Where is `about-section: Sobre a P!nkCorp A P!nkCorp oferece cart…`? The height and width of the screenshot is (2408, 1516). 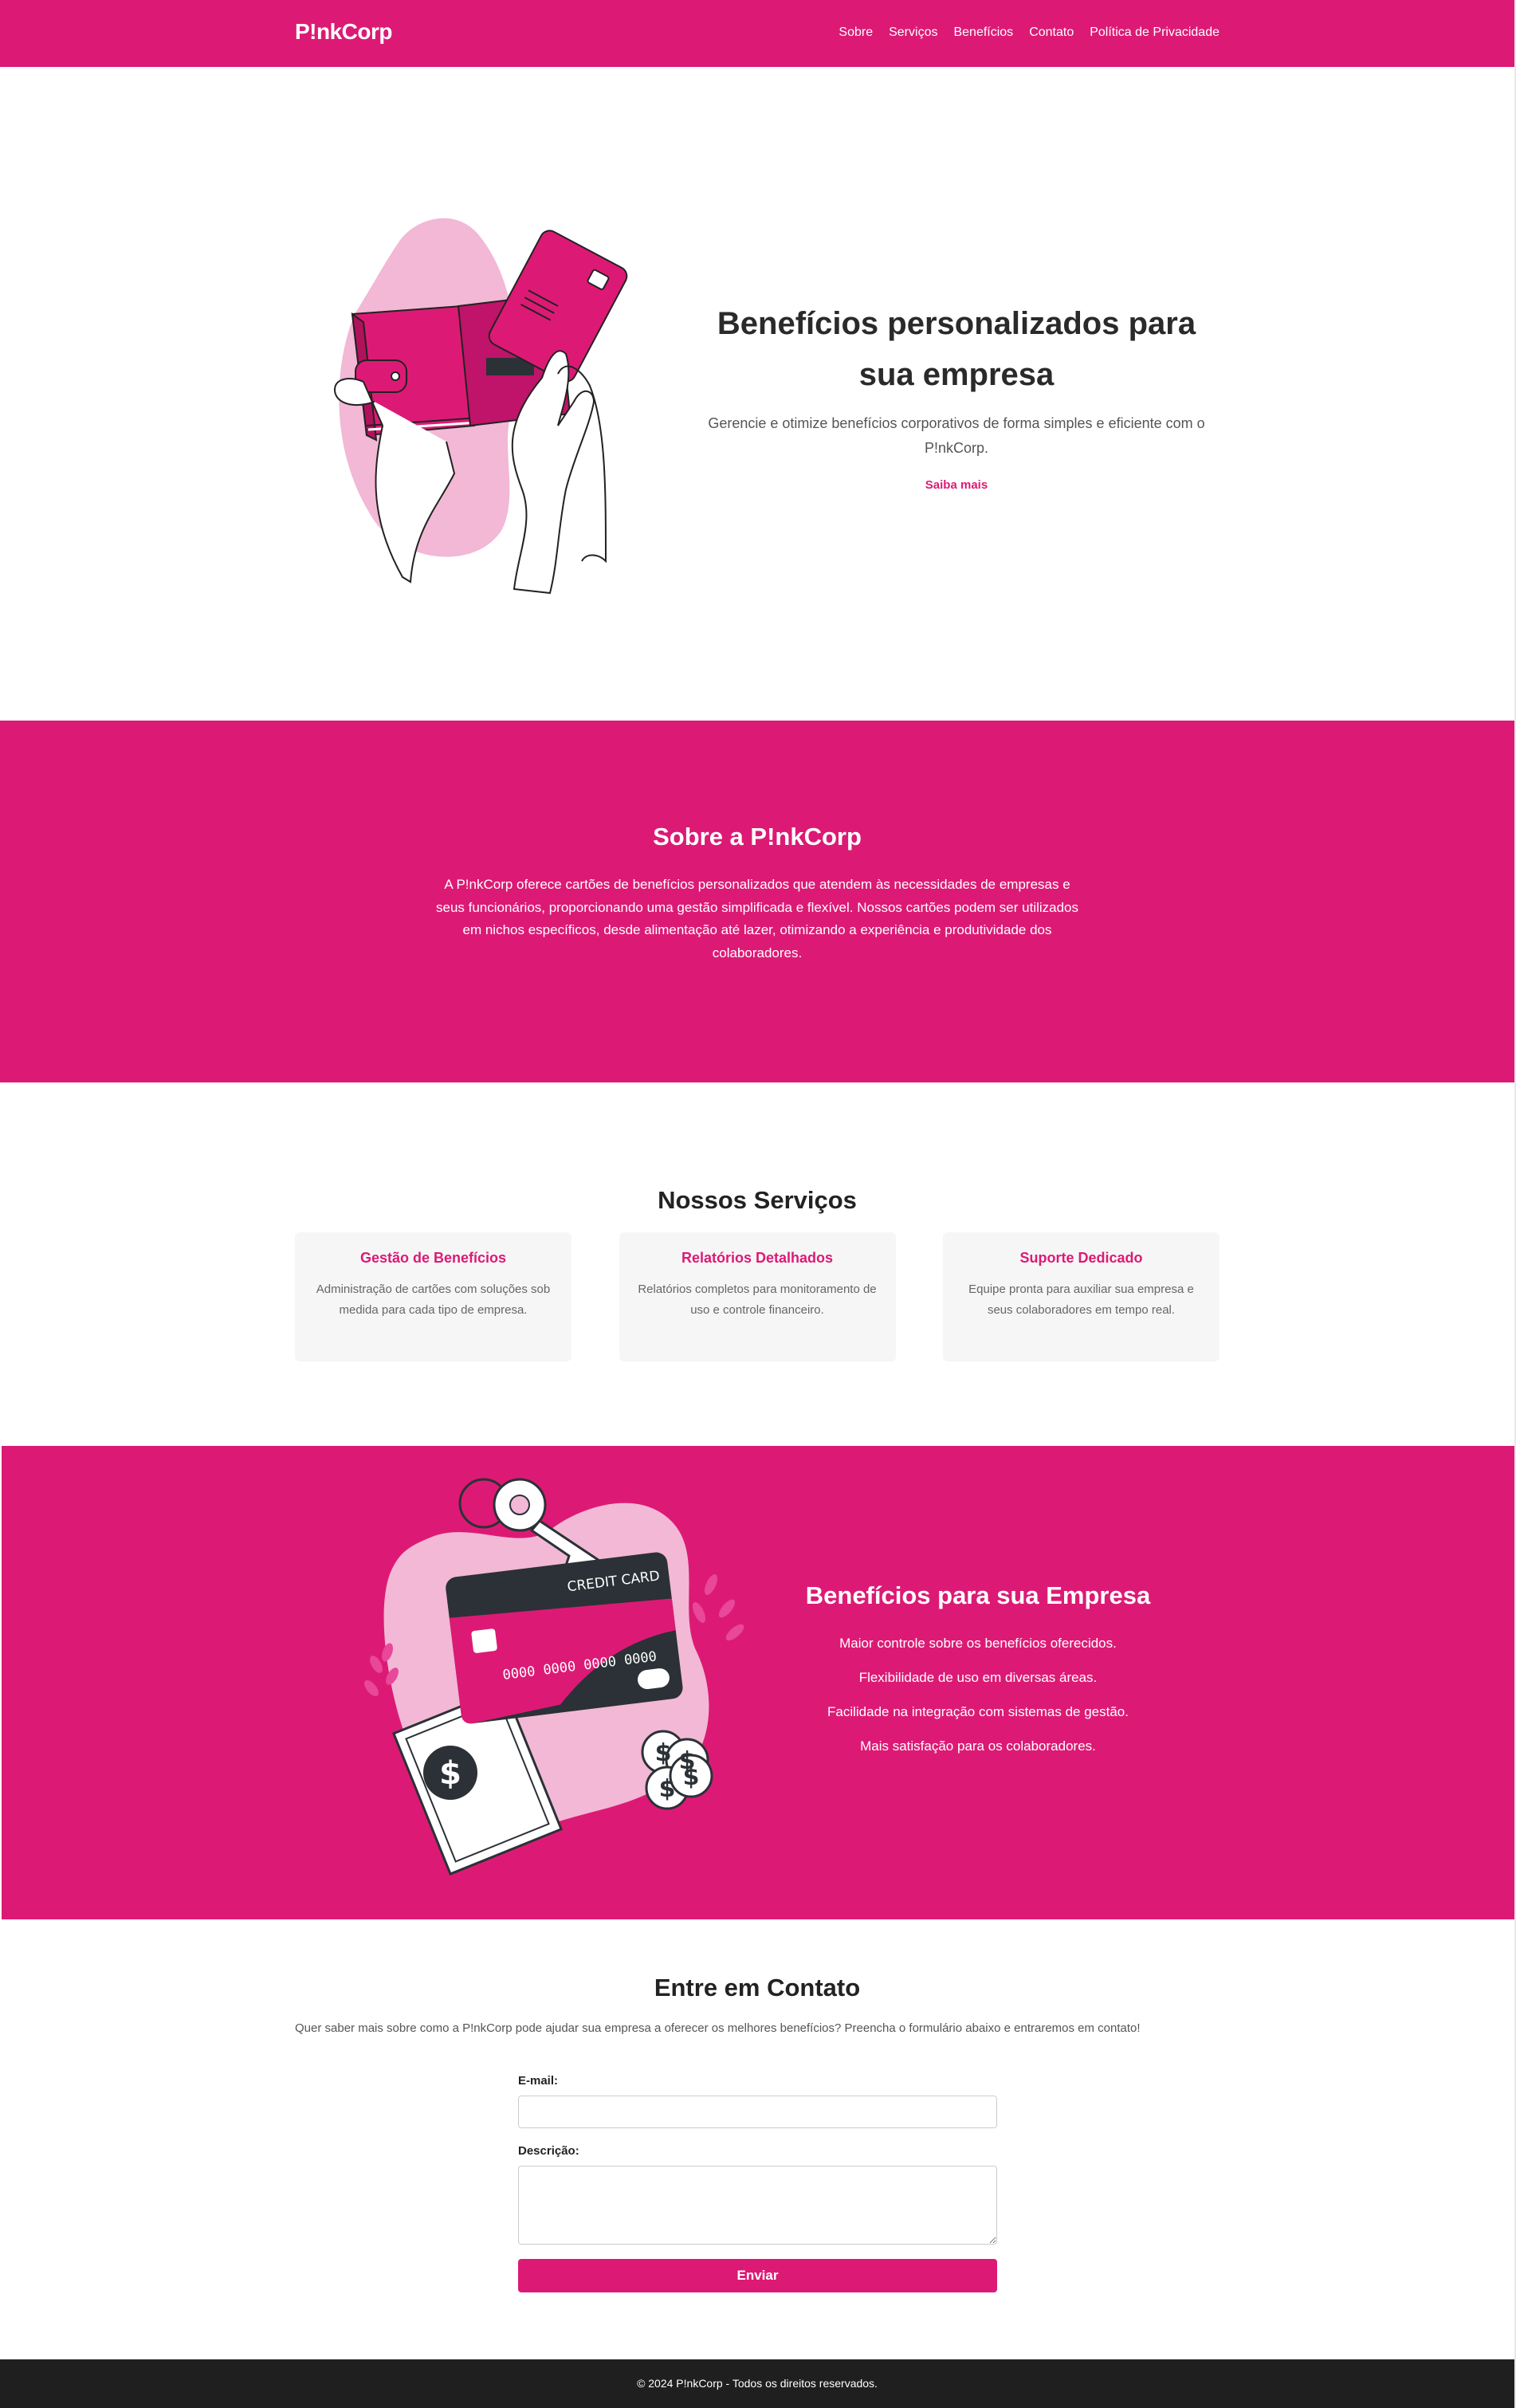 about-section: Sobre a P!nkCorp A P!nkCorp oferece cart… is located at coordinates (757, 902).